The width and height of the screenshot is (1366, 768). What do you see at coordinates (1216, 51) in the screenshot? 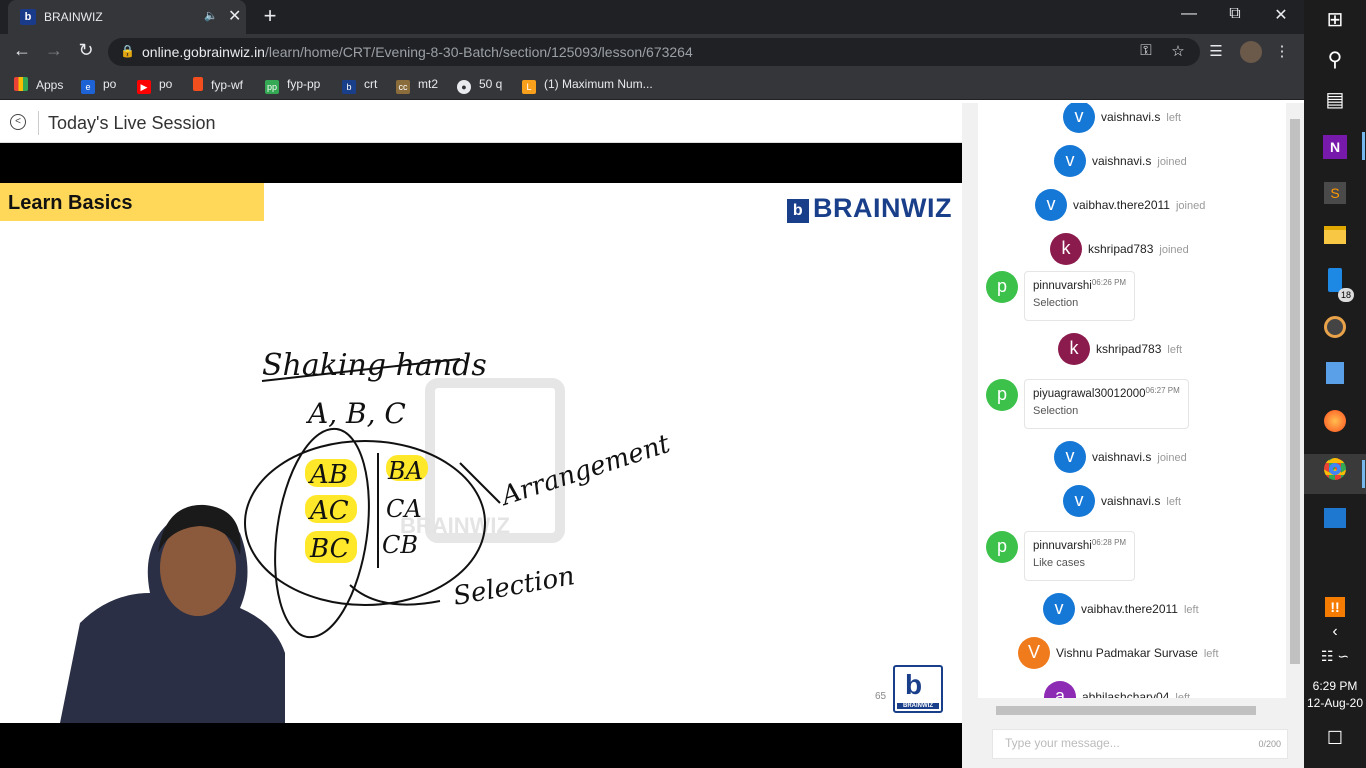
I see `media-control-icon: ☰` at bounding box center [1216, 51].